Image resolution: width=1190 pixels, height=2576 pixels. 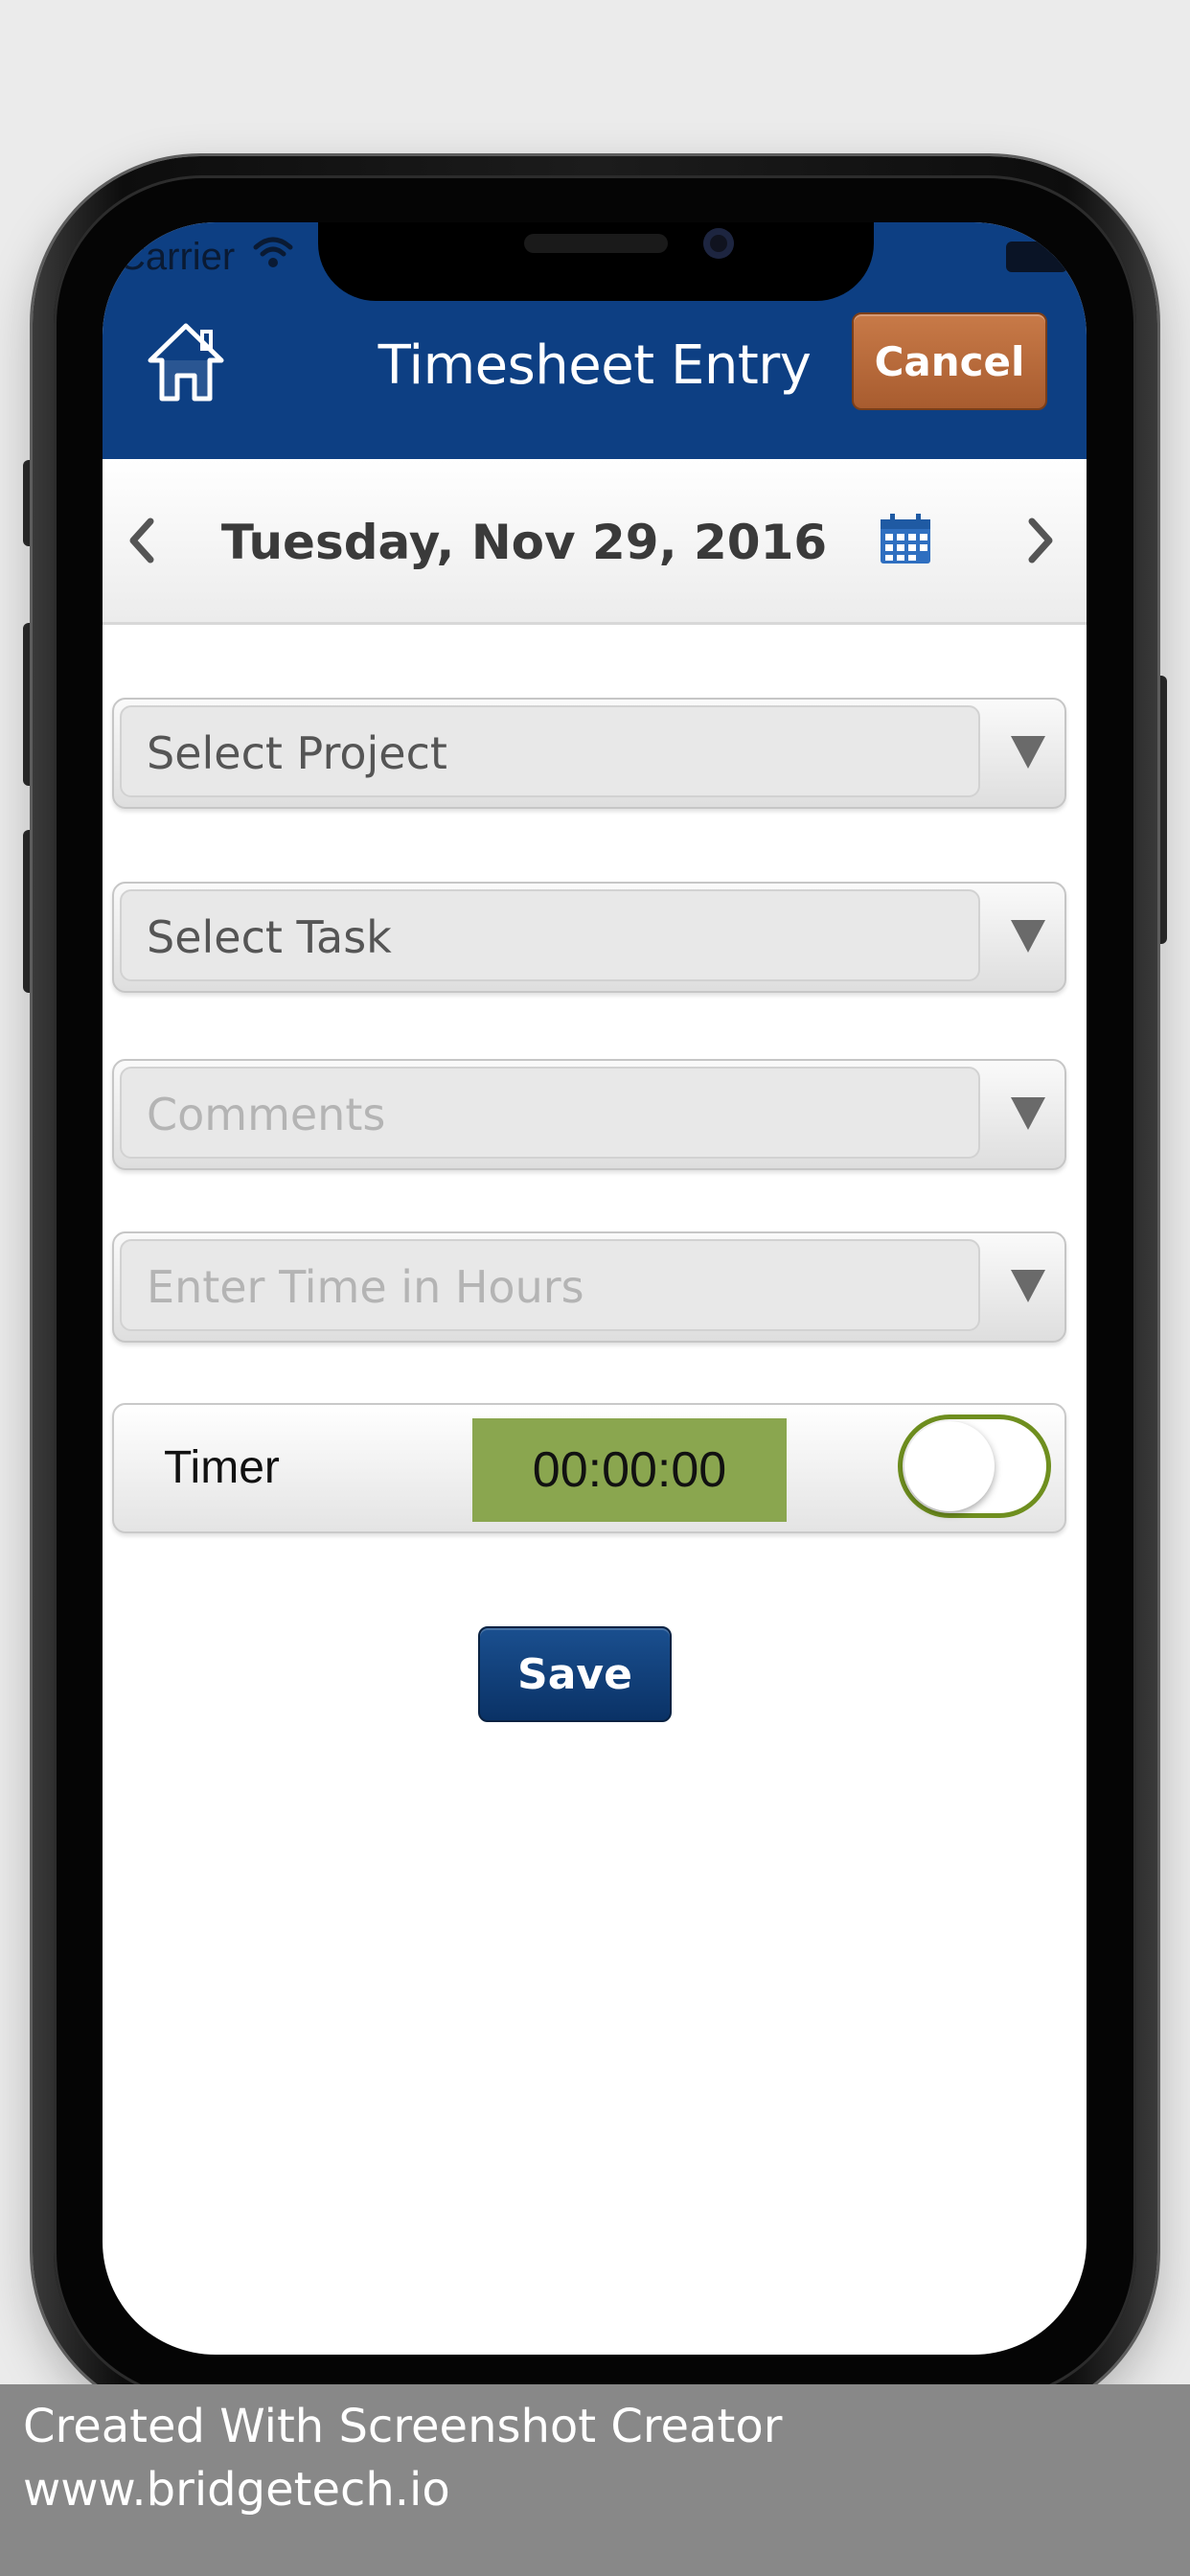 I want to click on comments-field, so click(x=589, y=1114).